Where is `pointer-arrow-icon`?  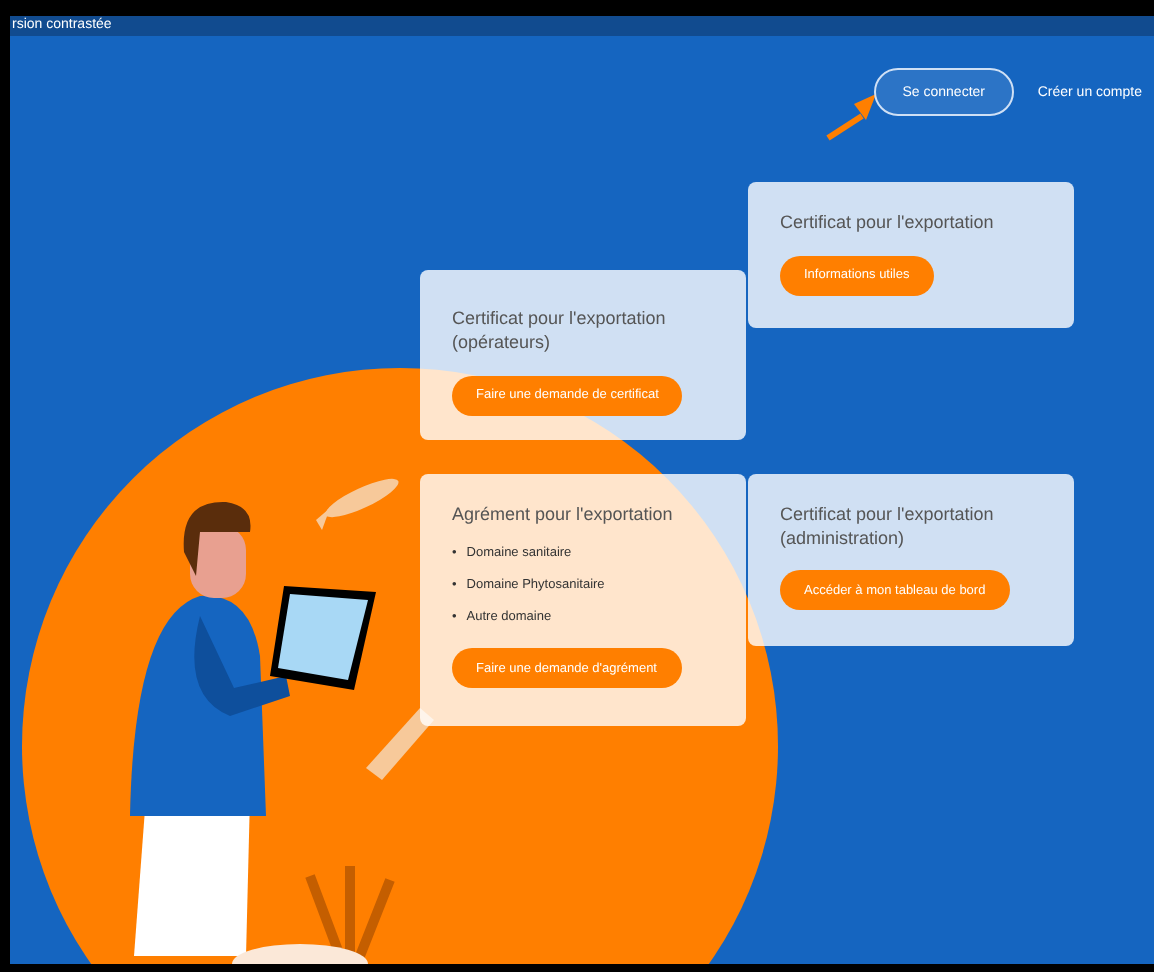
pointer-arrow-icon is located at coordinates (851, 117).